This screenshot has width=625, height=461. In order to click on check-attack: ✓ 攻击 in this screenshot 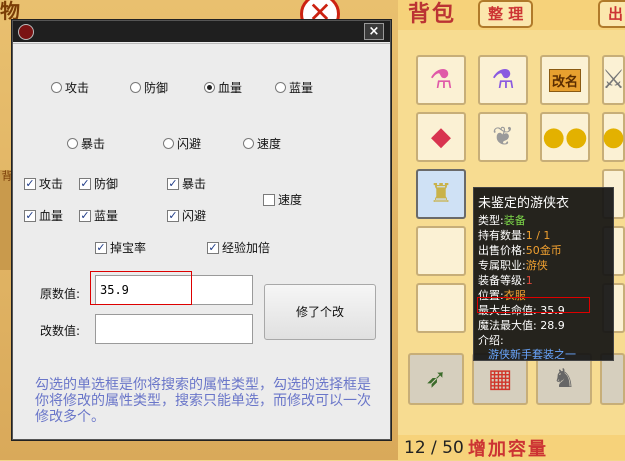, I will do `click(43, 183)`.